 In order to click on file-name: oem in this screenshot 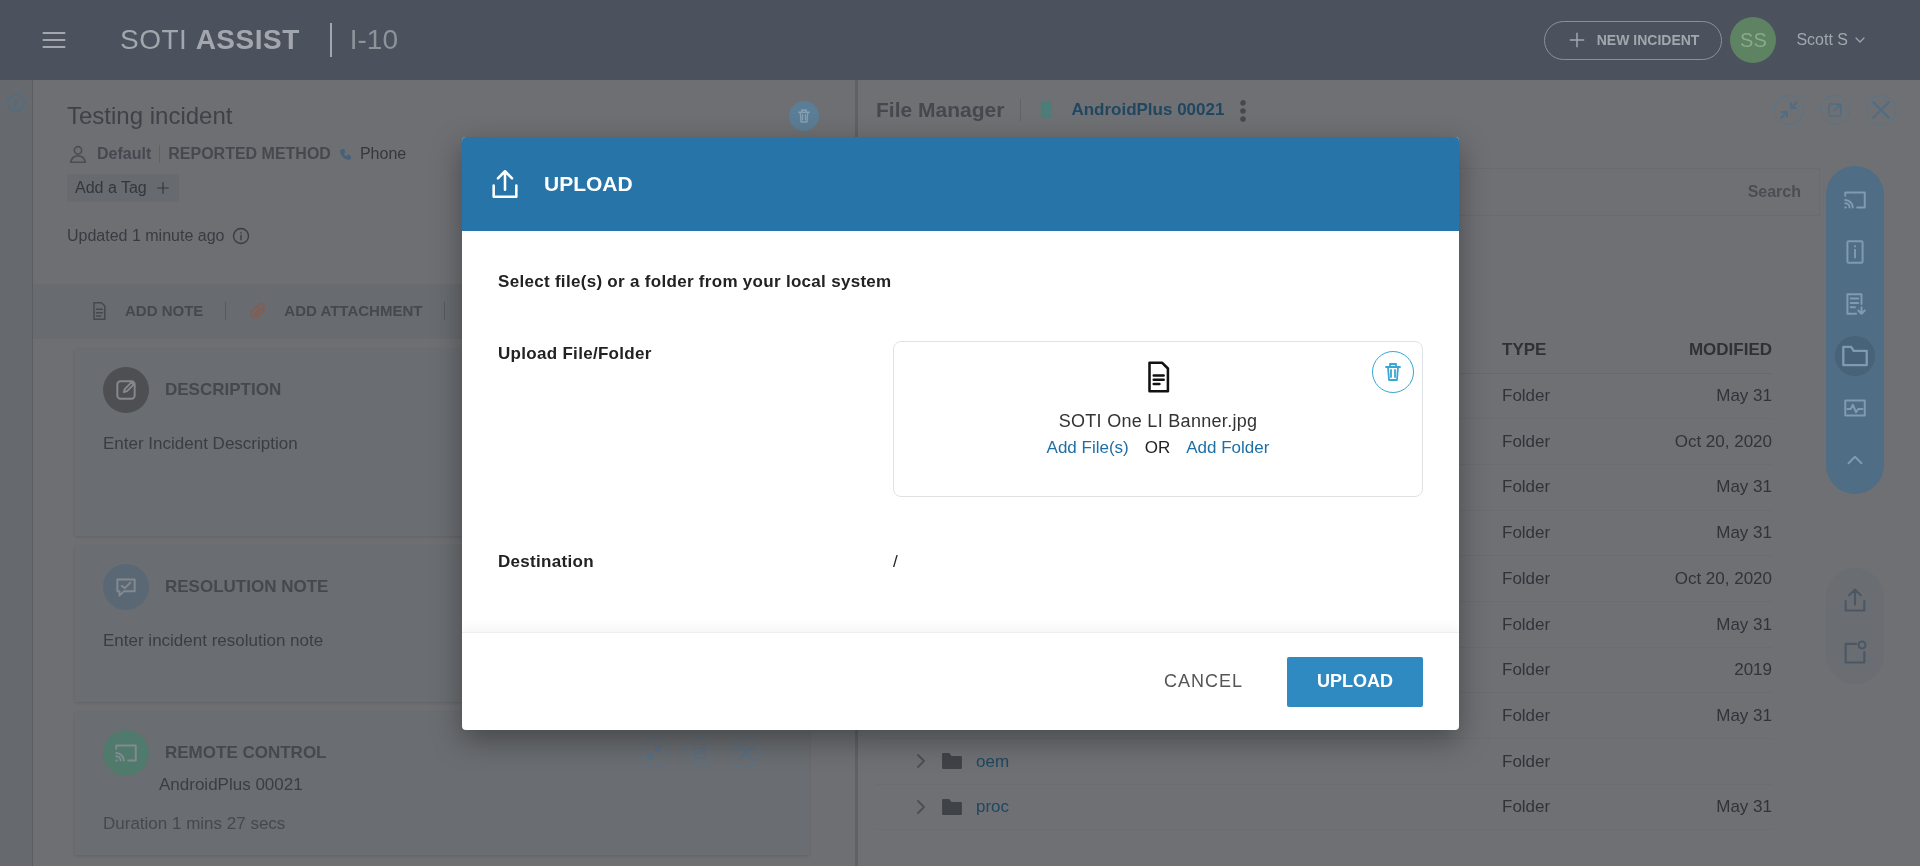, I will do `click(993, 761)`.